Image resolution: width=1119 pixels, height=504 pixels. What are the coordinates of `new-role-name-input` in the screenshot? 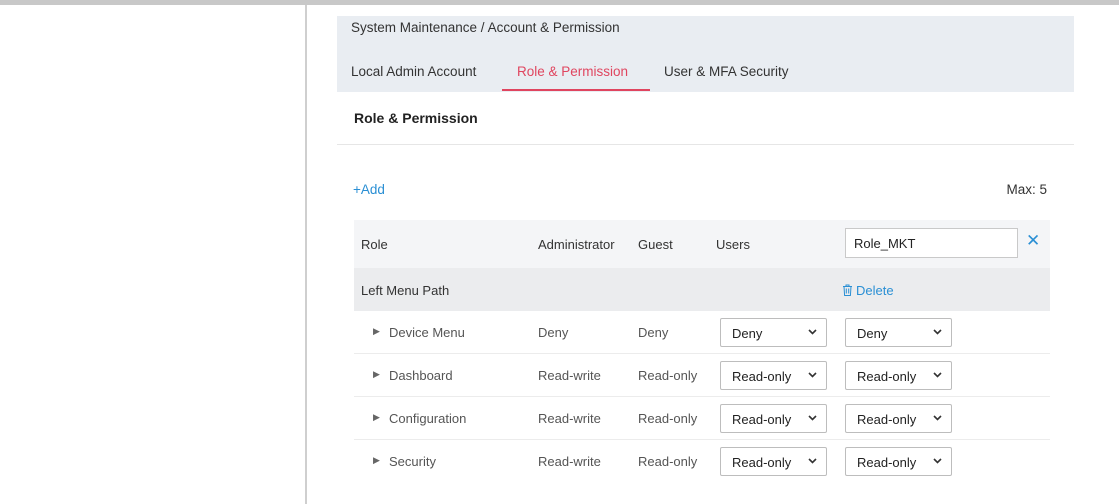 It's located at (931, 243).